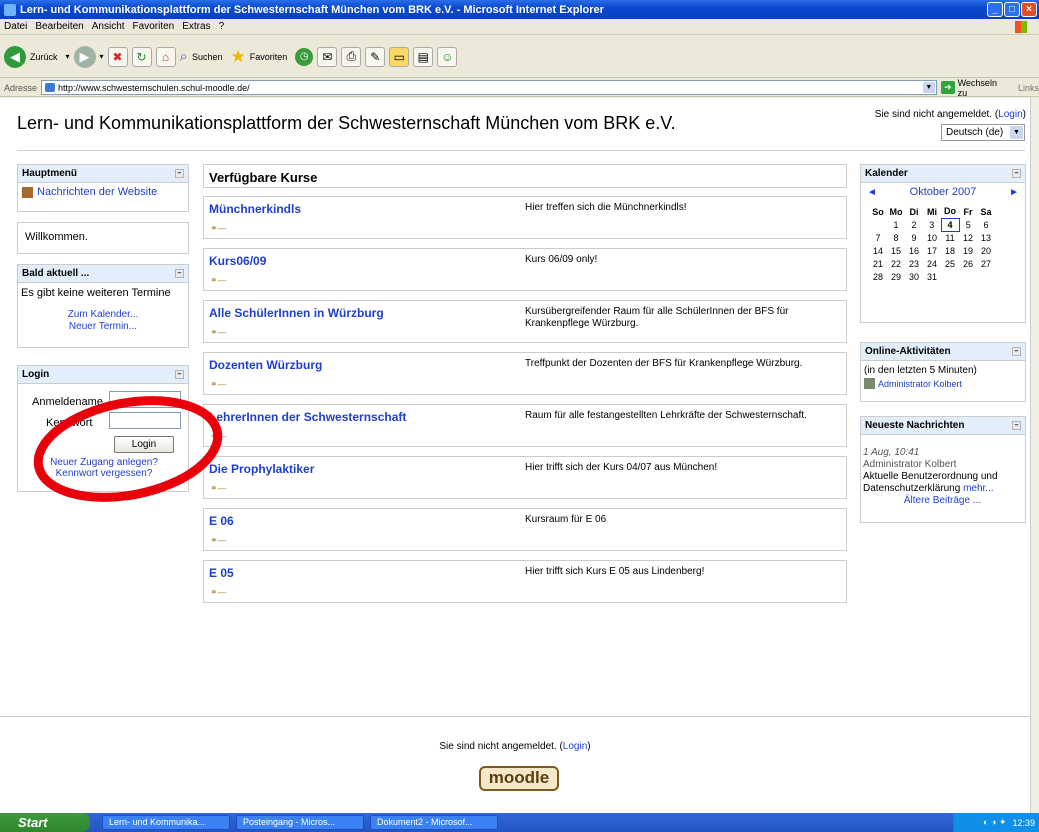  What do you see at coordinates (447, 56) in the screenshot?
I see `messenger-icon: ☺` at bounding box center [447, 56].